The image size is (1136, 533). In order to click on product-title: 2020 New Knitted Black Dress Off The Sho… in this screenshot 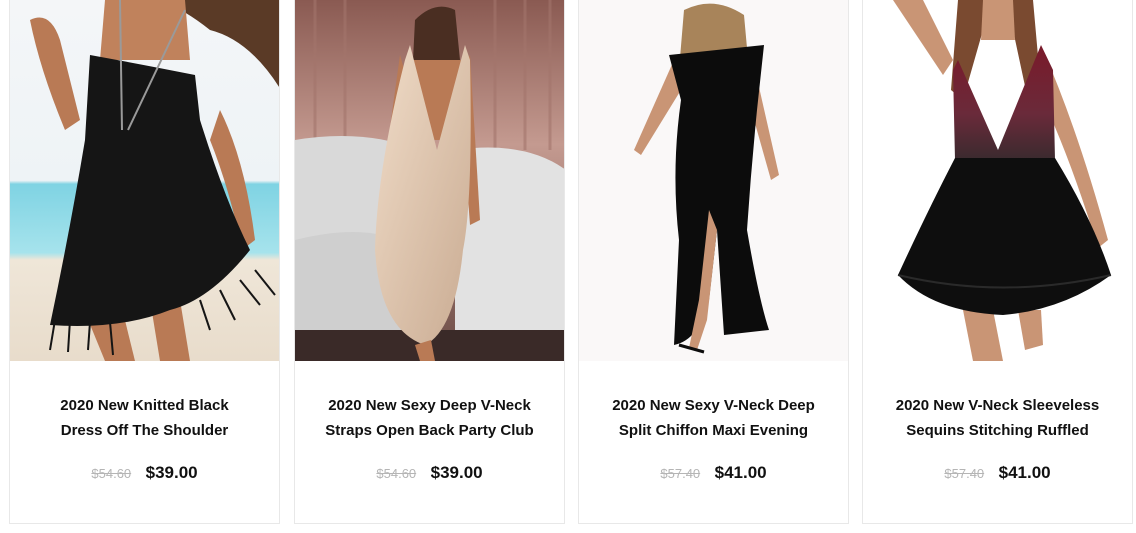, I will do `click(144, 418)`.